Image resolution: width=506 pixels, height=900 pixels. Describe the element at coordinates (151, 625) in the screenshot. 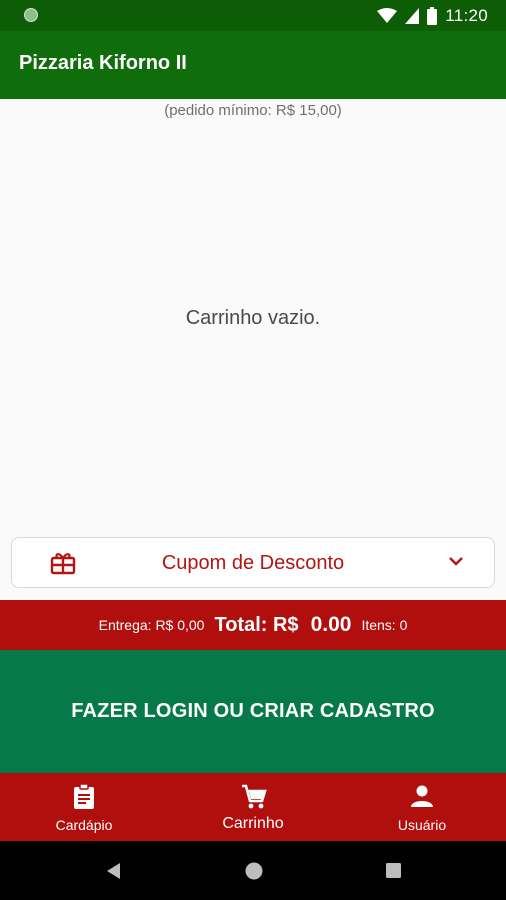

I see `delivery-fee: Entrega: R$ 0,00` at that location.